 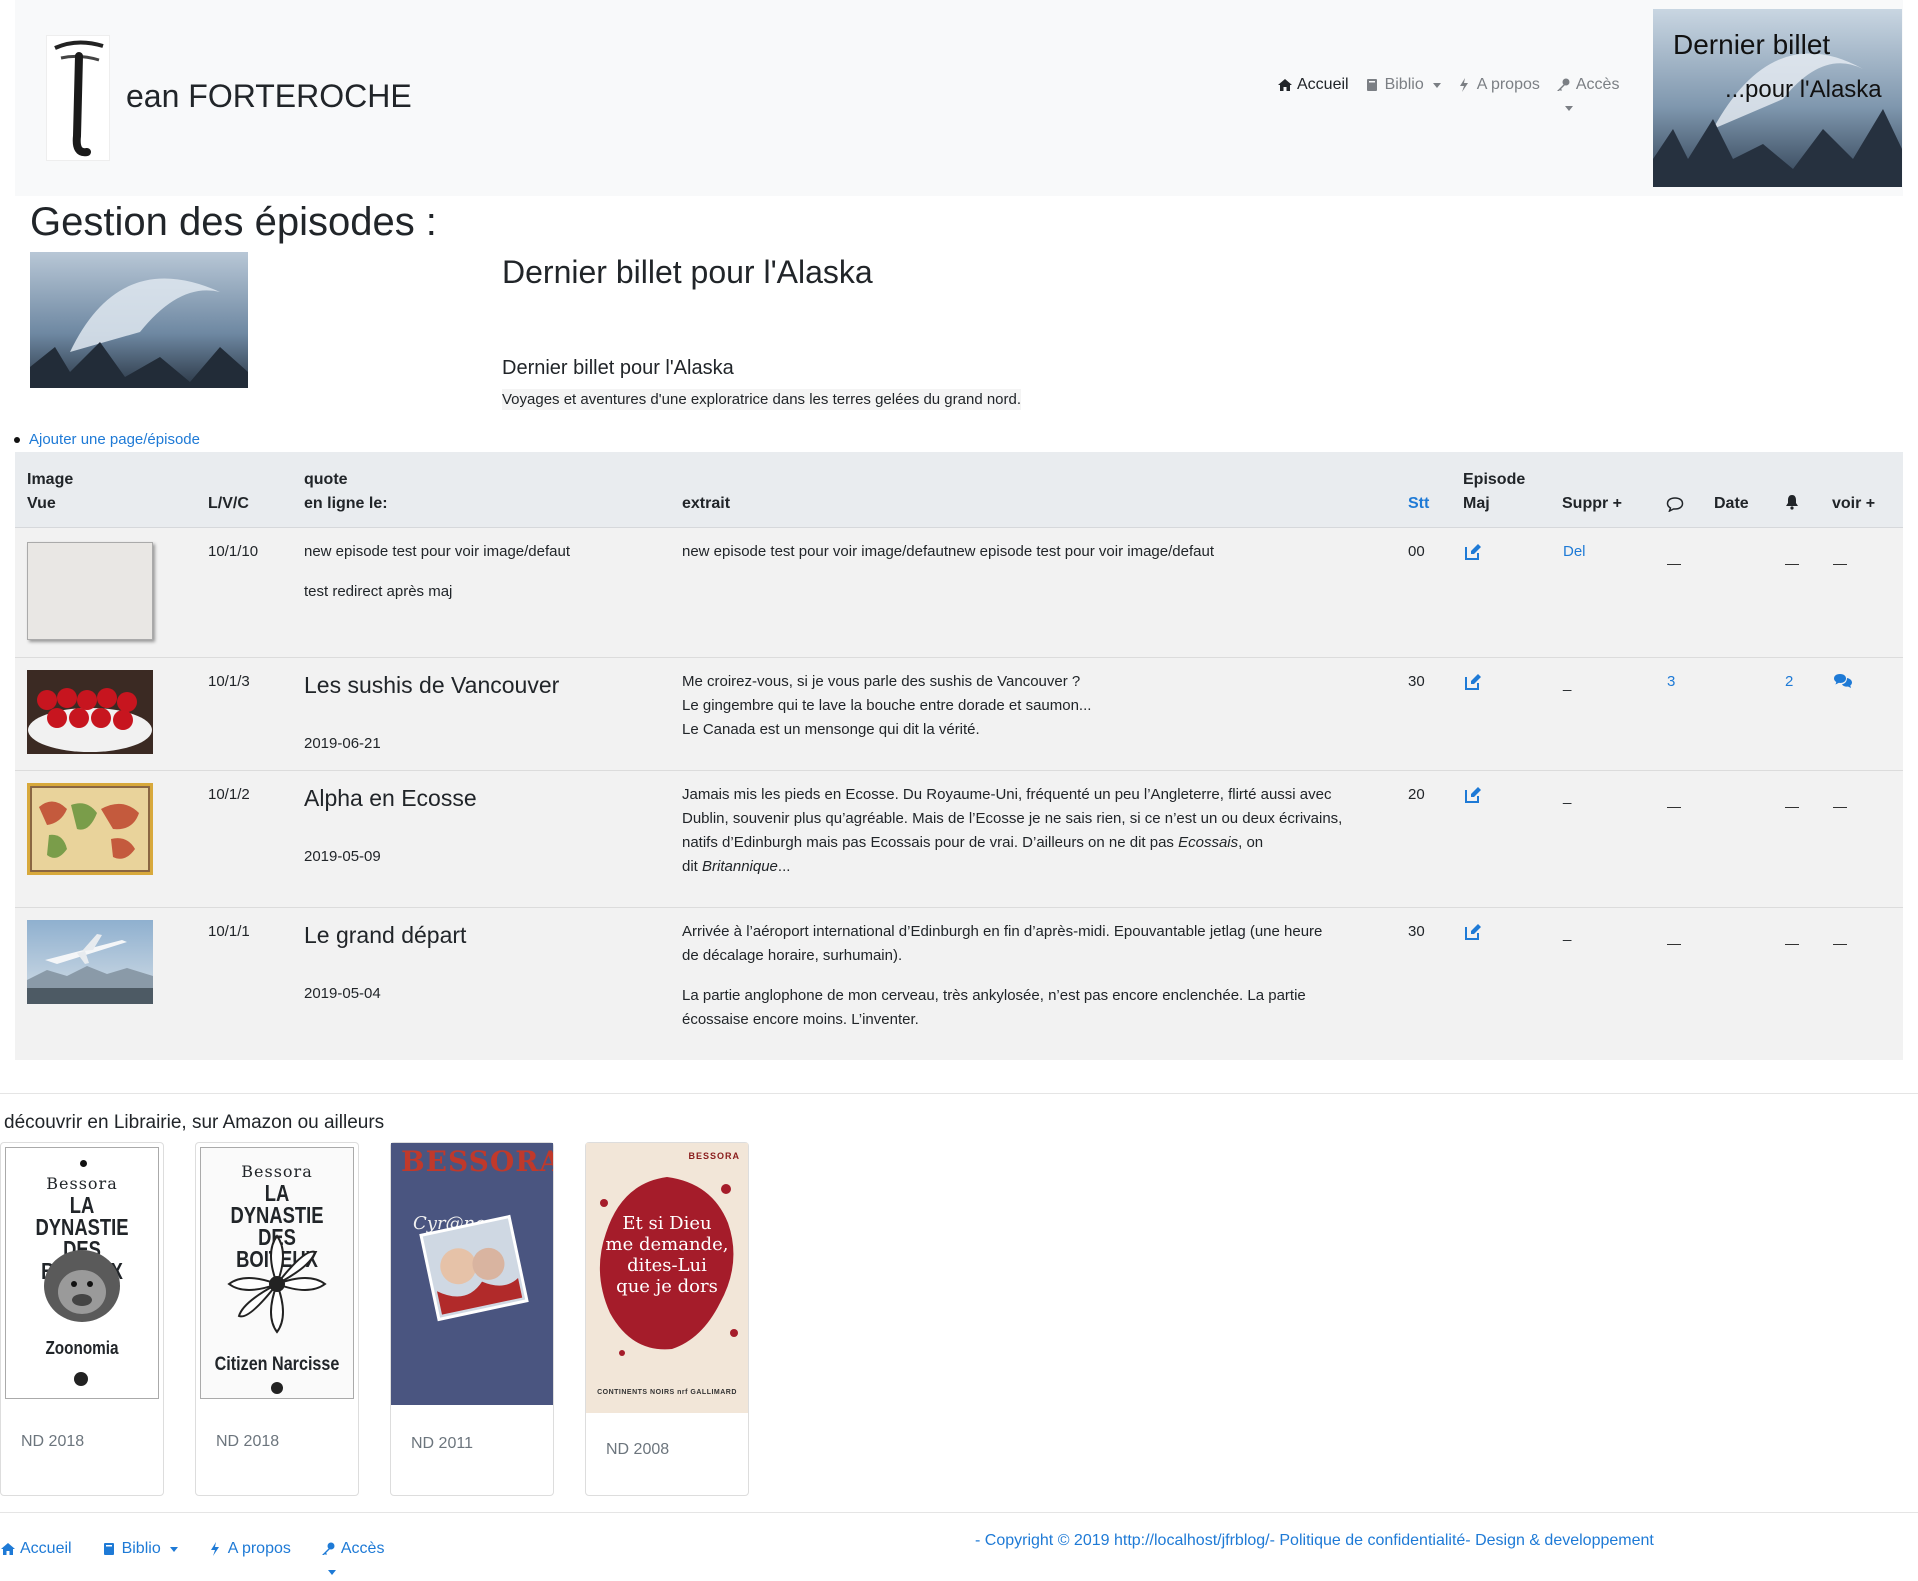 What do you see at coordinates (1251, 842) in the screenshot?
I see `extrait-text: , on` at bounding box center [1251, 842].